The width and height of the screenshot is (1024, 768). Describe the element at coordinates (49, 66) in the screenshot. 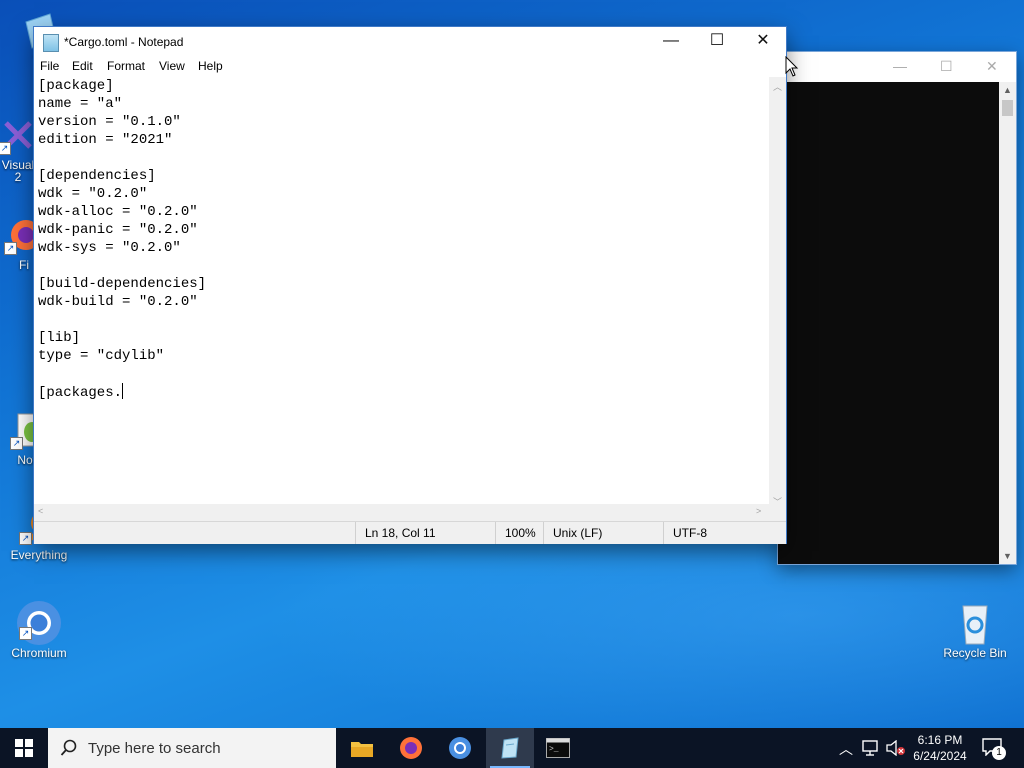

I see `menu-file: File` at that location.